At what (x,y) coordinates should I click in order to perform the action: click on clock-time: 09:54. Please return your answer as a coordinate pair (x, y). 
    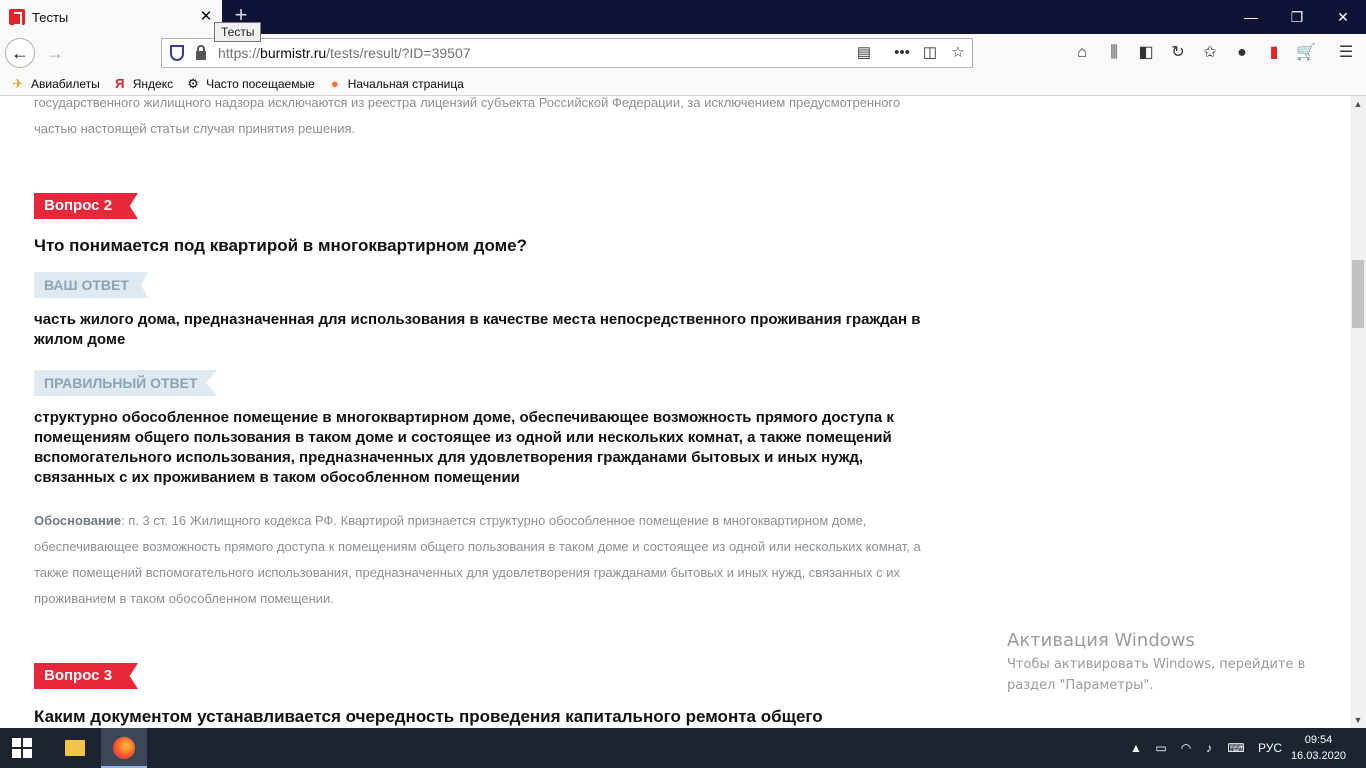
    Looking at the image, I should click on (1318, 740).